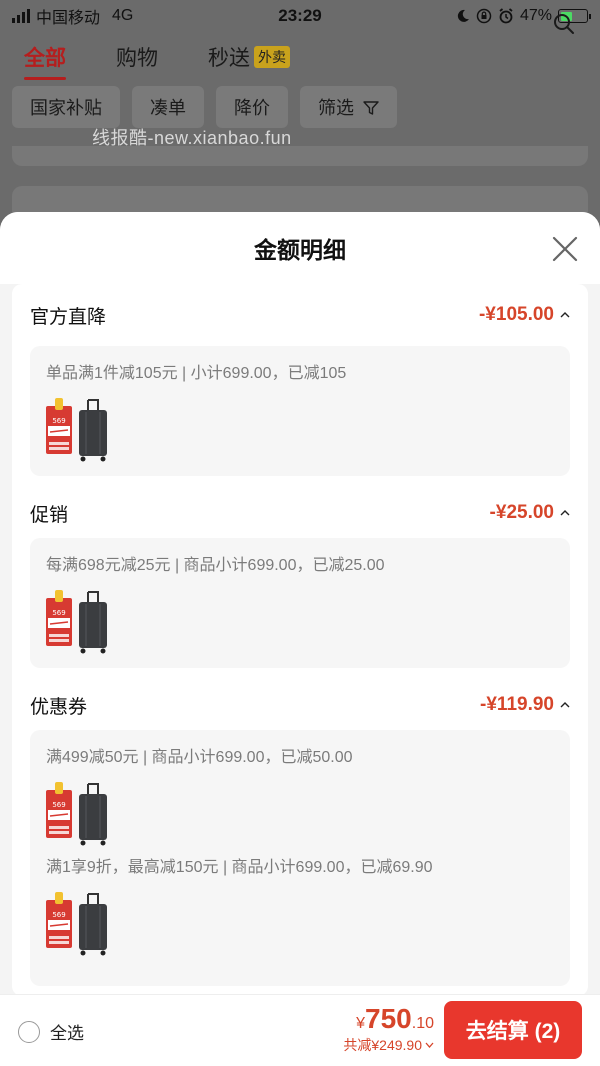 This screenshot has height=1066, width=600. Describe the element at coordinates (196, 373) in the screenshot. I see `discount-rule-text: 单品满1件减105元 | 小计699.00，已减105` at that location.